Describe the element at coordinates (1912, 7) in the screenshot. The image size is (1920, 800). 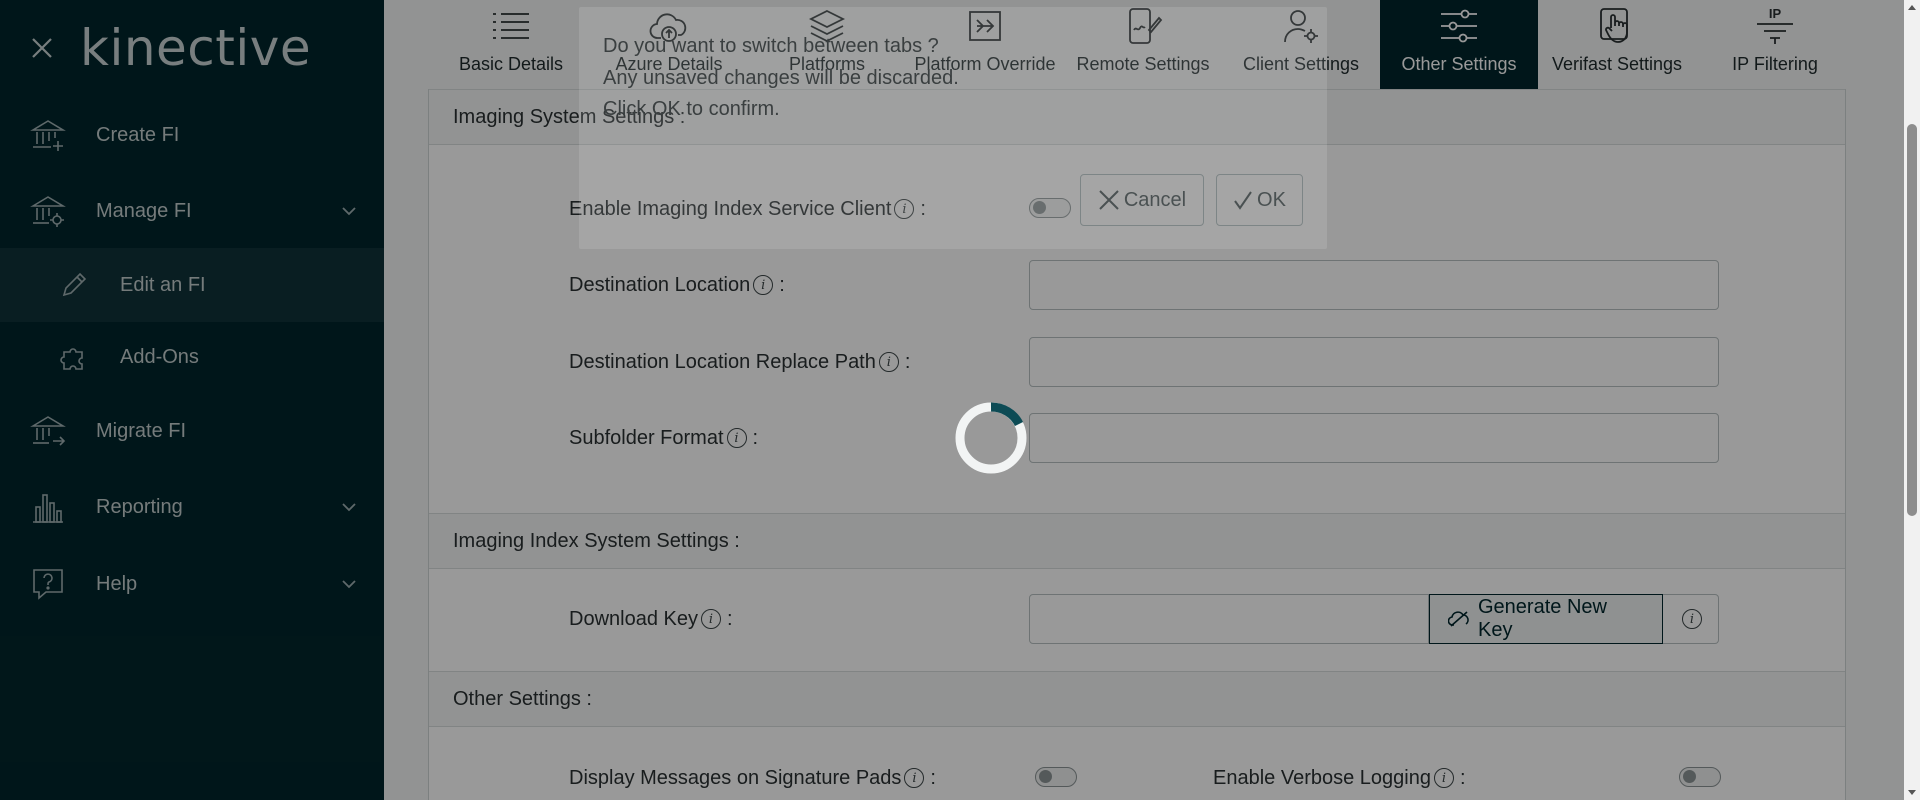
I see `scroll-up-arrow` at that location.